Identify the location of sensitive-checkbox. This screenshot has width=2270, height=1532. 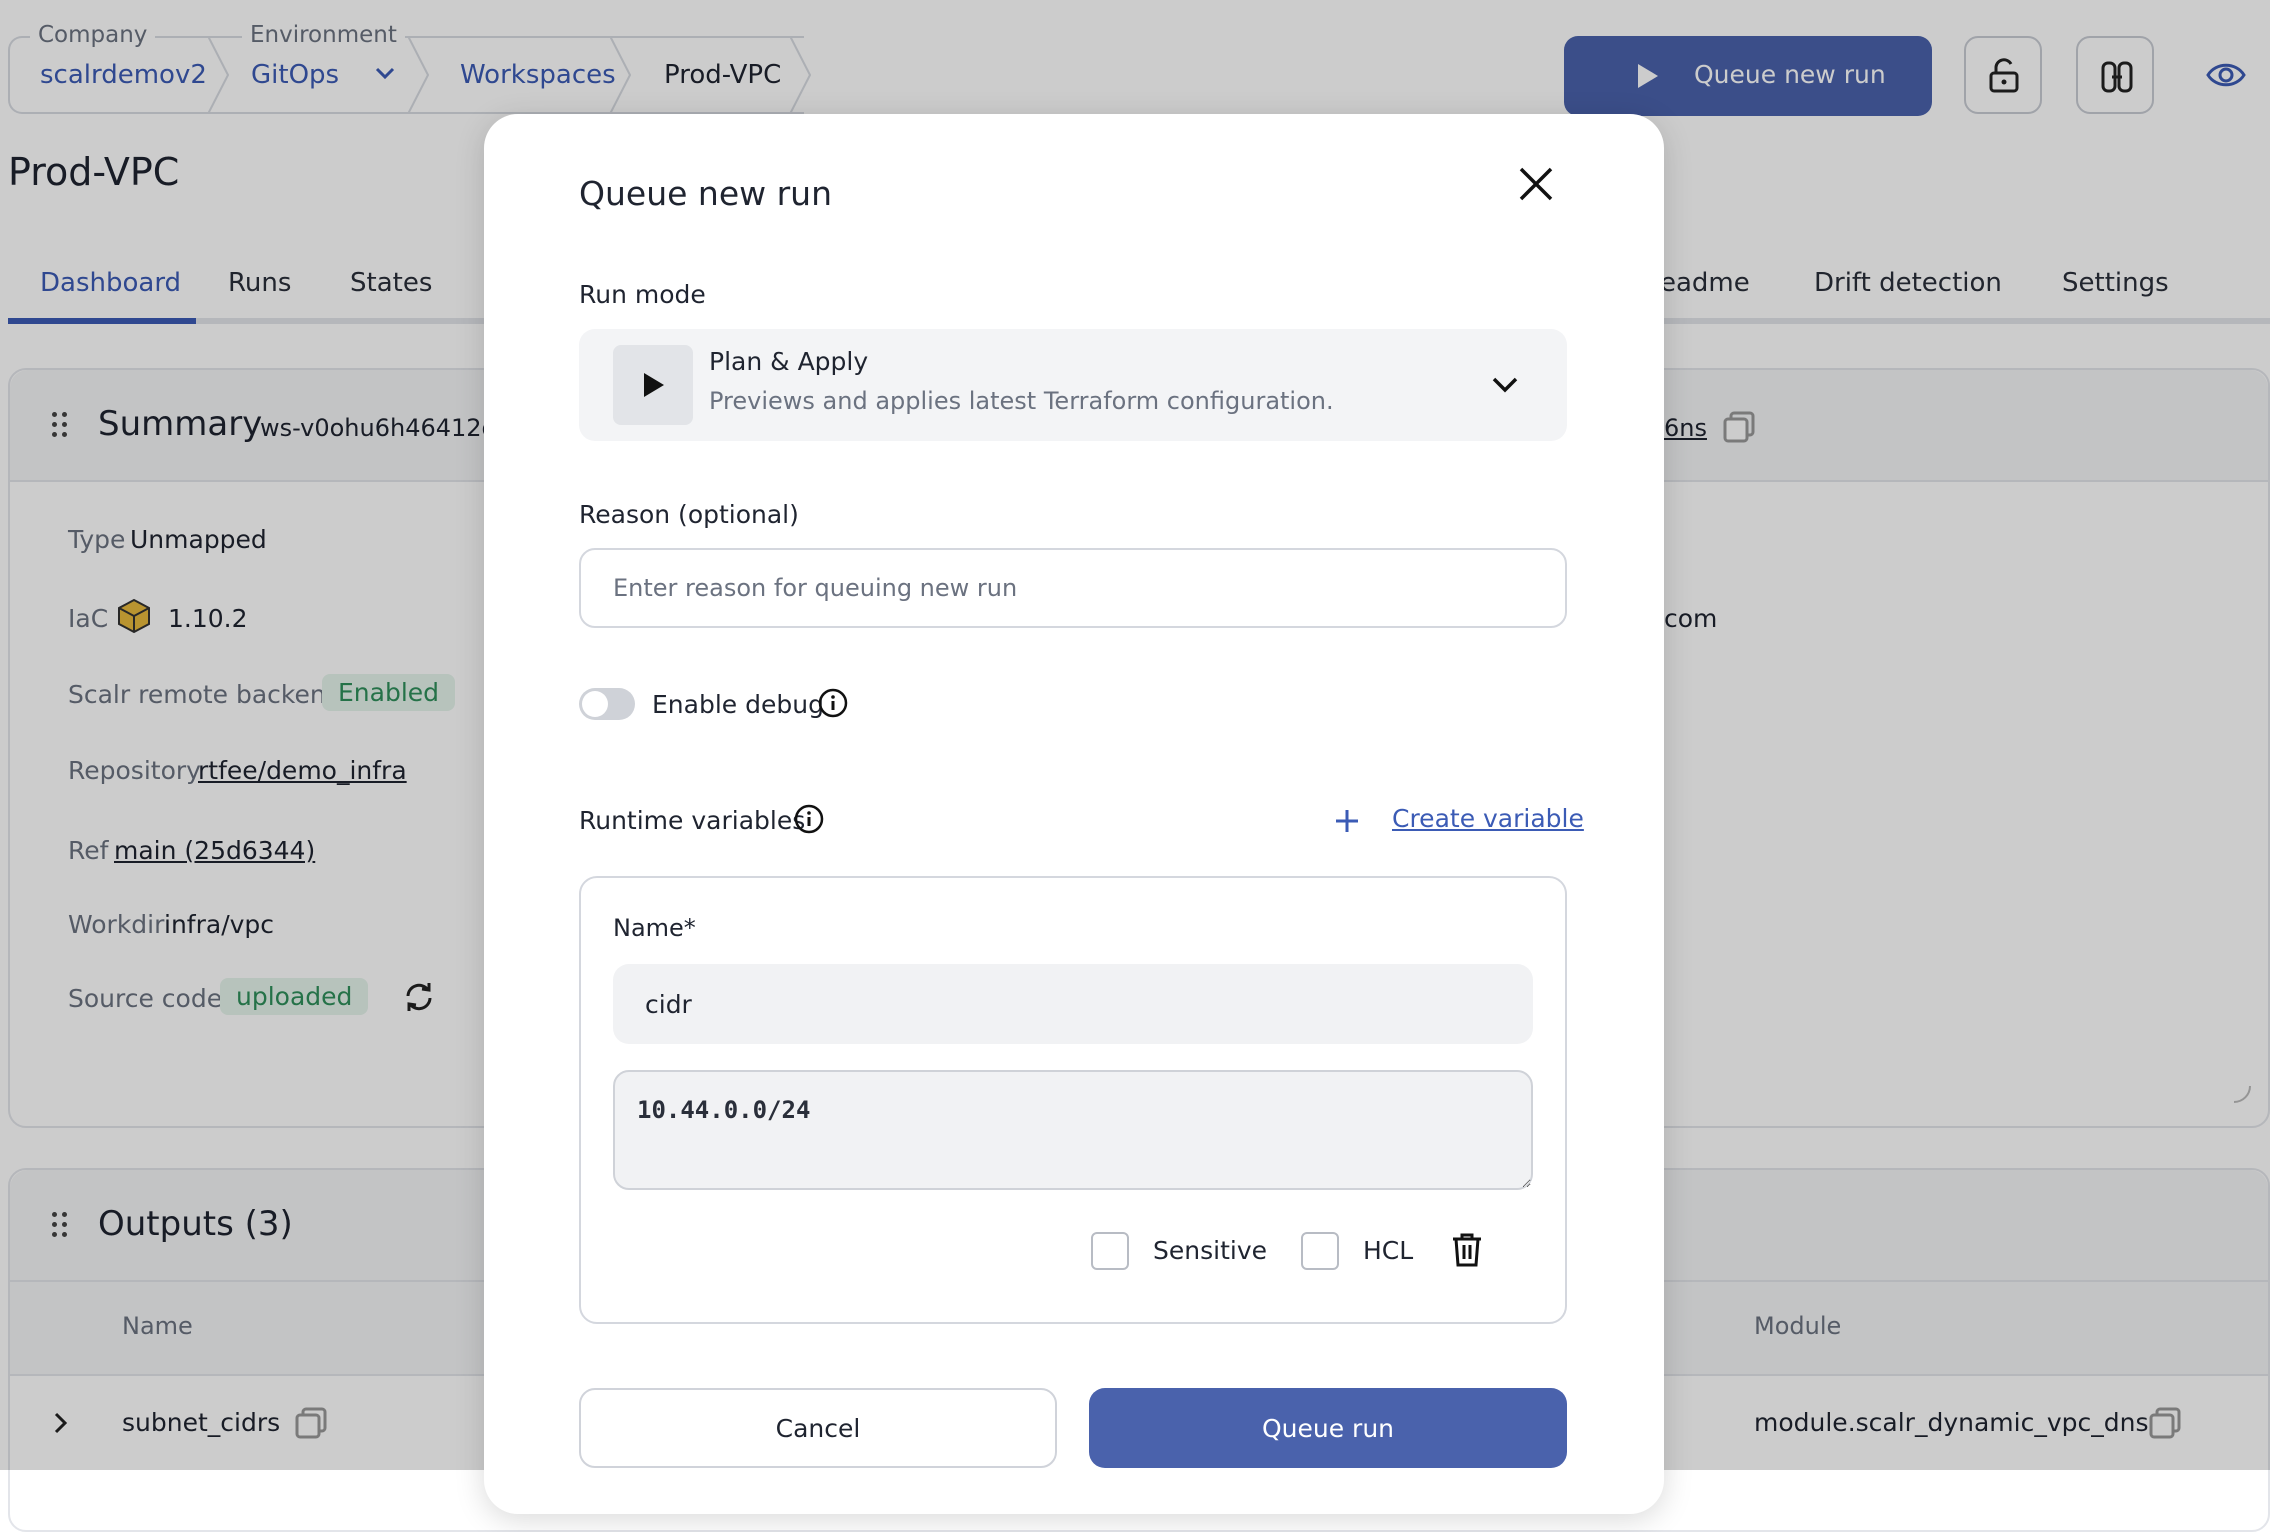
(1110, 1251).